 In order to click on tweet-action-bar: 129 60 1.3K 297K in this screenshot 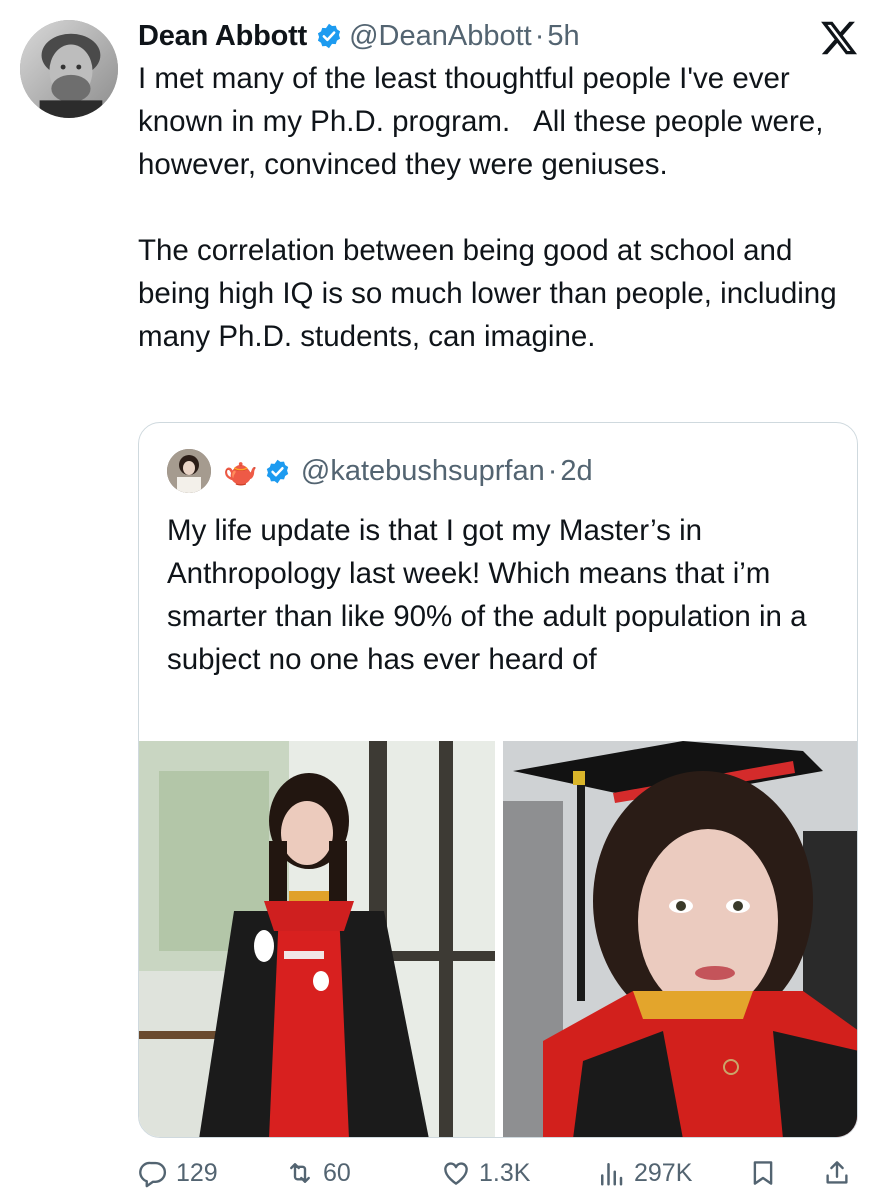, I will do `click(498, 1173)`.